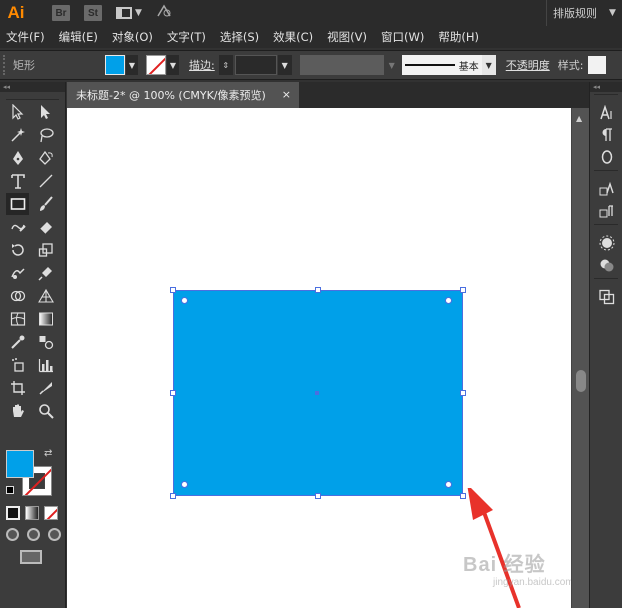 Image resolution: width=622 pixels, height=608 pixels. I want to click on resize-handle-top-right, so click(463, 290).